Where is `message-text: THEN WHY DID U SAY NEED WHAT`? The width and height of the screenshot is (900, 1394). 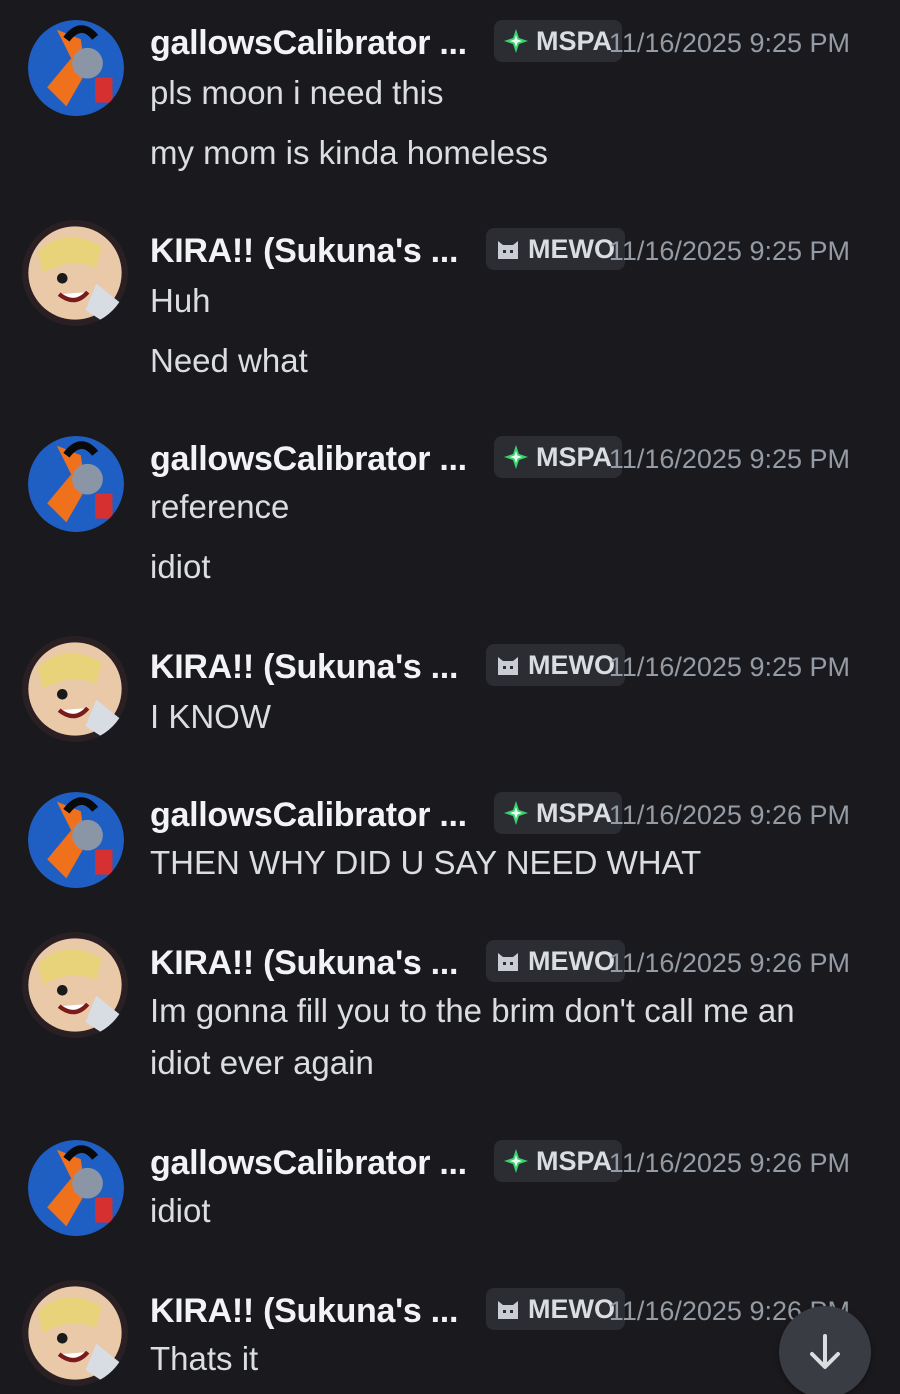
message-text: THEN WHY DID U SAY NEED WHAT is located at coordinates (426, 862).